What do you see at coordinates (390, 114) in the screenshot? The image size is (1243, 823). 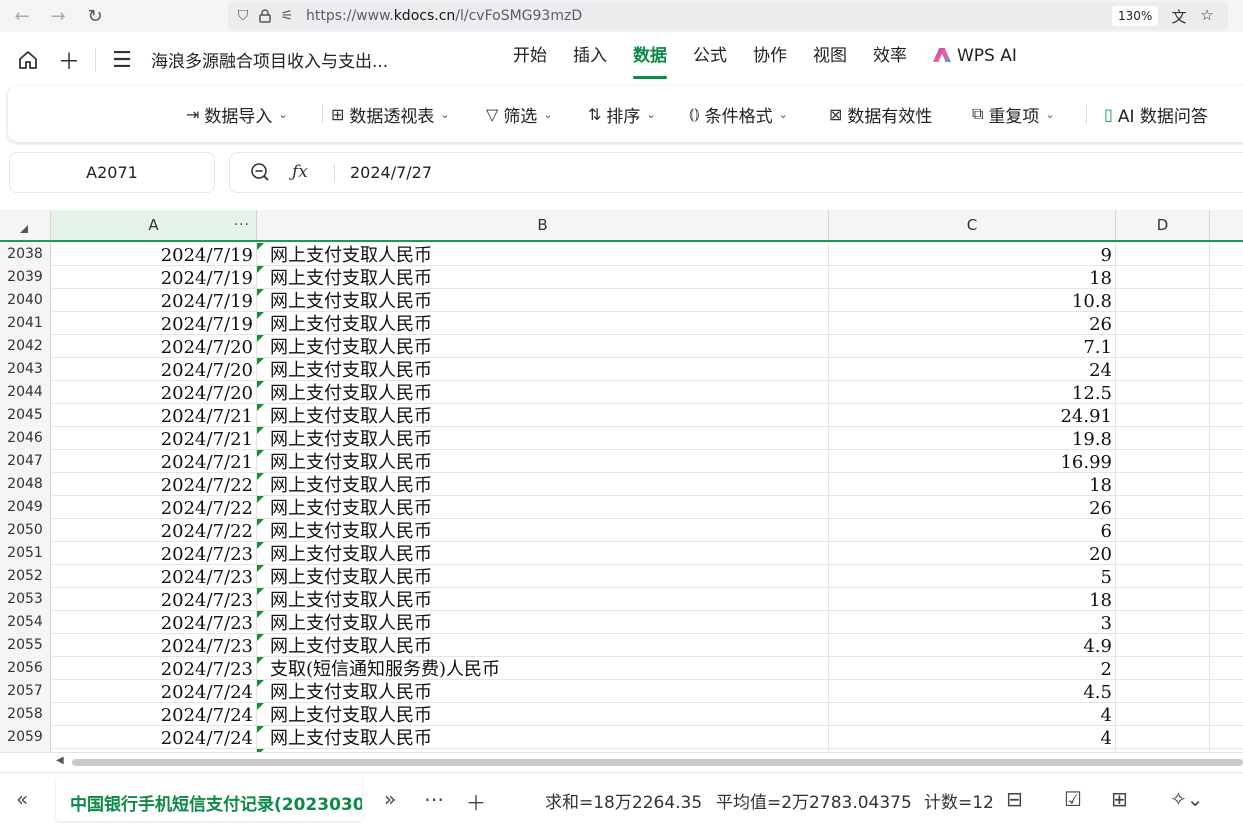 I see `pivot-table-button: ⊞ 数据透视表 ⌄` at bounding box center [390, 114].